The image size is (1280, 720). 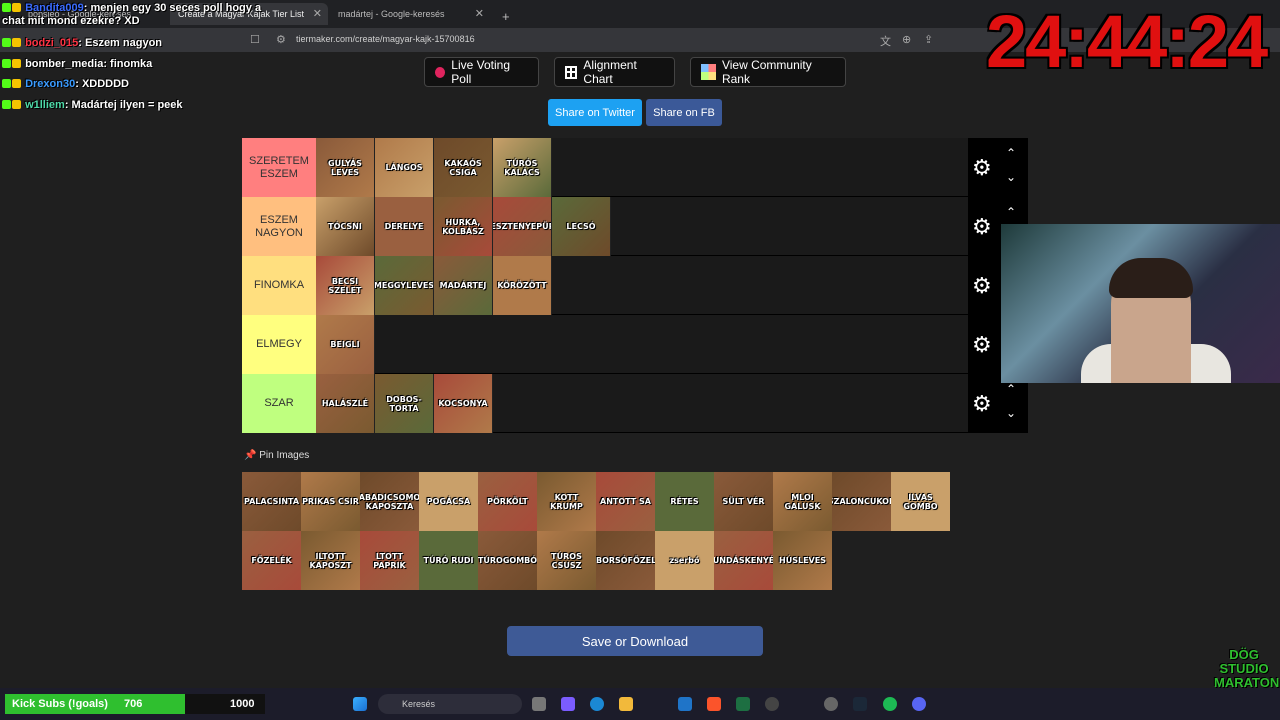 What do you see at coordinates (345, 403) in the screenshot?
I see `food-tile: HALÁSZLÉ` at bounding box center [345, 403].